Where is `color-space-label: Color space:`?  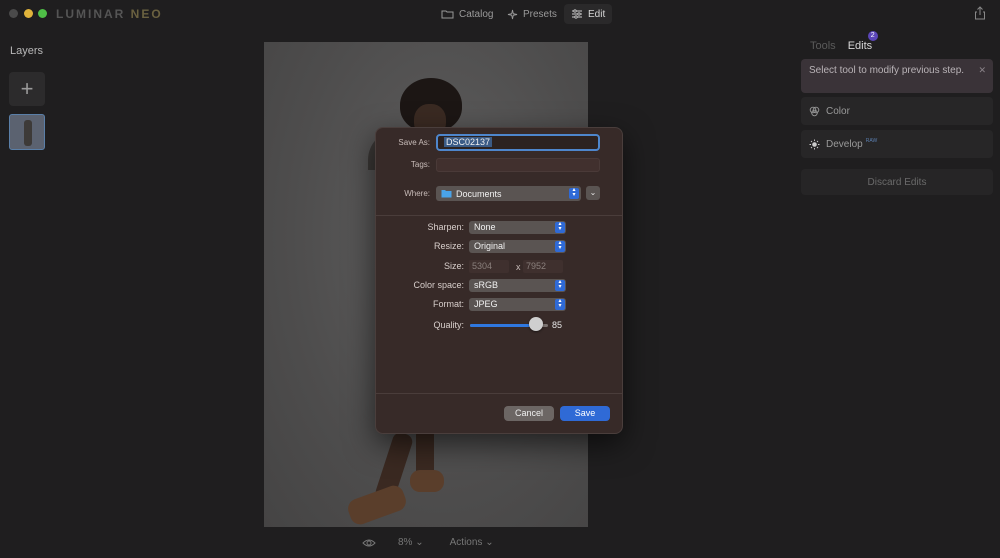 color-space-label: Color space: is located at coordinates (438, 285).